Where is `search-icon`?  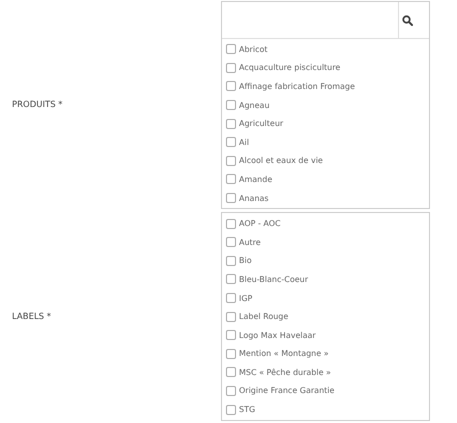 search-icon is located at coordinates (407, 20).